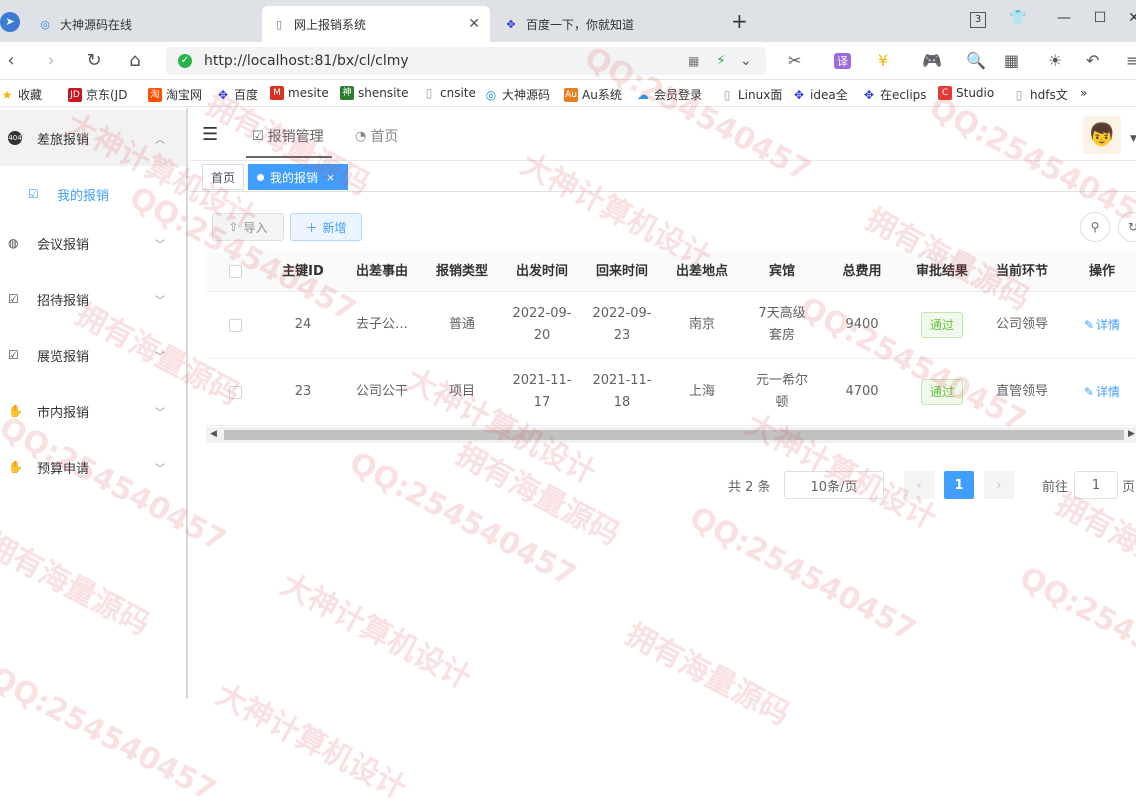 The width and height of the screenshot is (1136, 809). What do you see at coordinates (1102, 135) in the screenshot?
I see `avatar: 👦` at bounding box center [1102, 135].